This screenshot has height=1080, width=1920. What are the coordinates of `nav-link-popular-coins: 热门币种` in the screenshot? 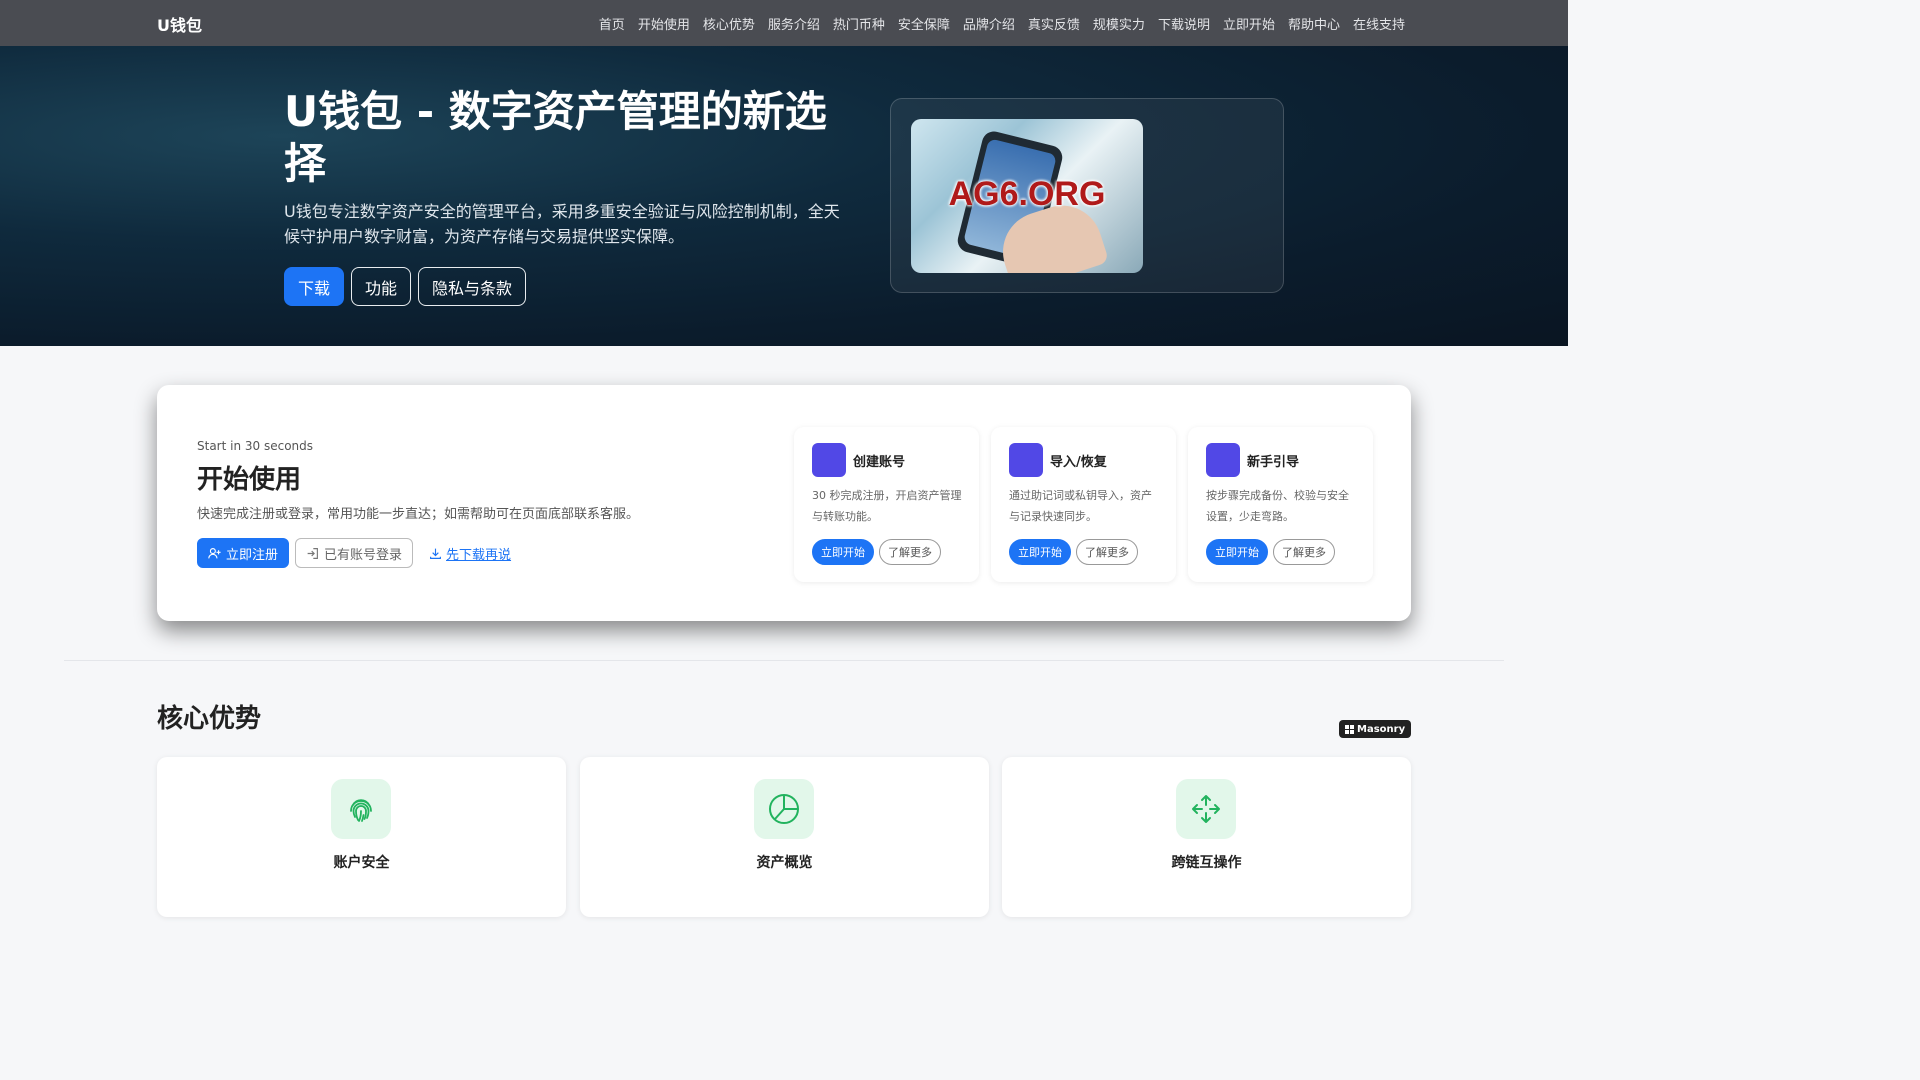 It's located at (859, 23).